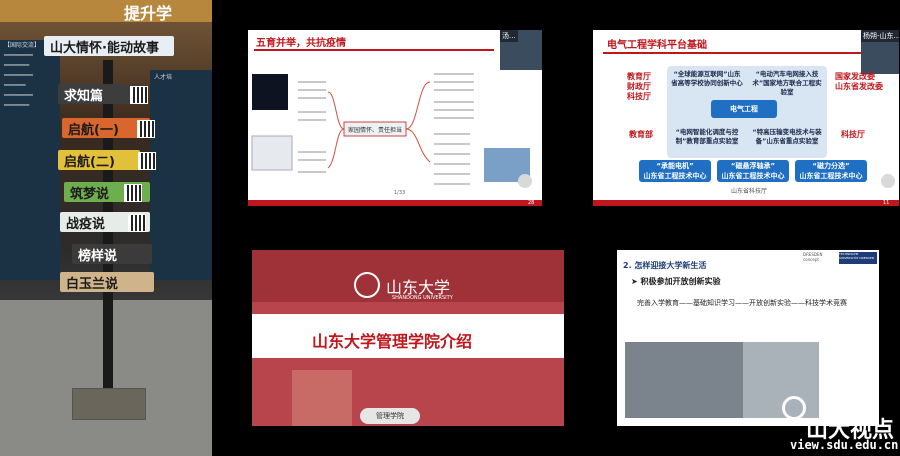 The width and height of the screenshot is (900, 456). Describe the element at coordinates (301, 43) in the screenshot. I see `slide-title: 五育并举，共抗疫情` at that location.